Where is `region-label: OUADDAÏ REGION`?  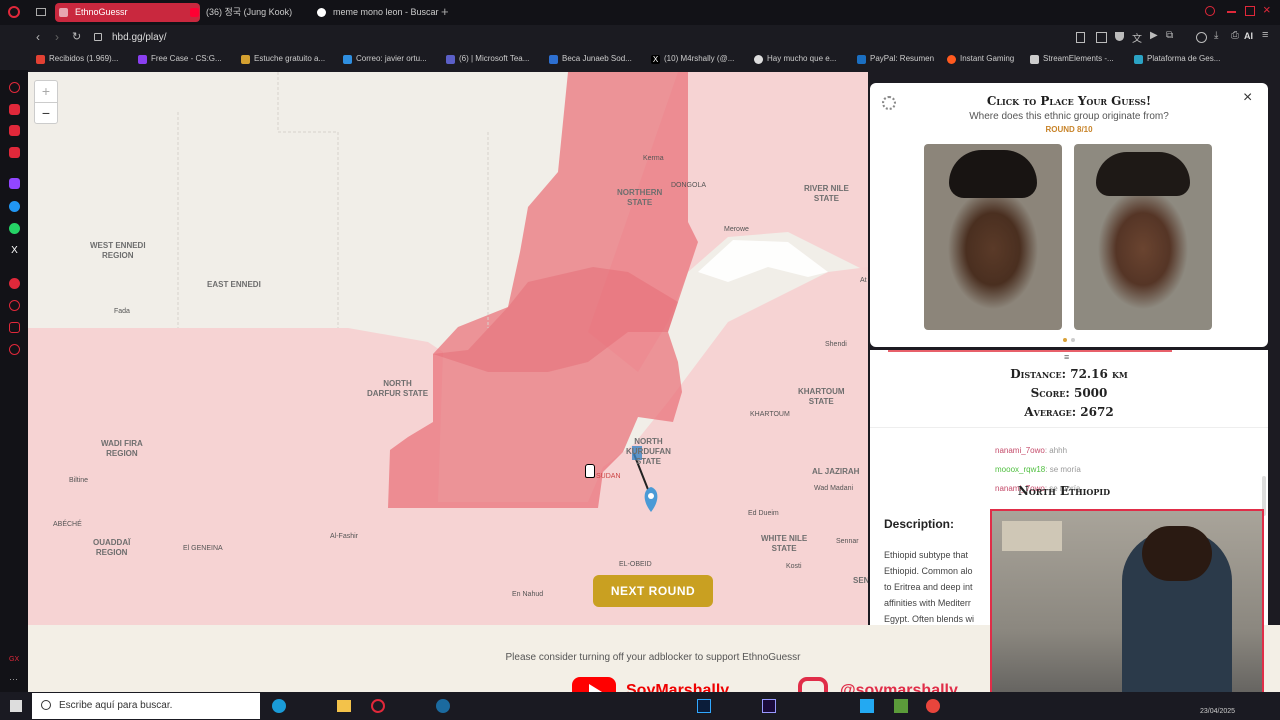 region-label: OUADDAÏ REGION is located at coordinates (112, 547).